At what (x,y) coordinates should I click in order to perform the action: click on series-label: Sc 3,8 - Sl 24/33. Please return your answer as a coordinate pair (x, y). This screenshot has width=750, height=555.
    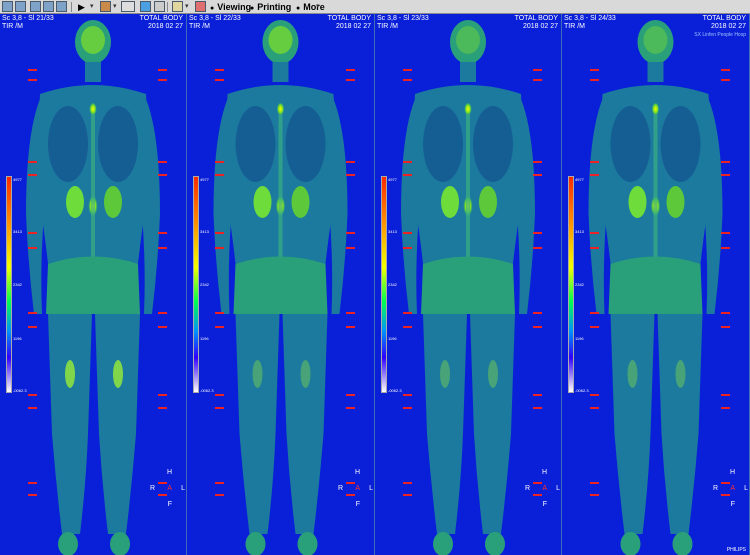
    Looking at the image, I should click on (590, 18).